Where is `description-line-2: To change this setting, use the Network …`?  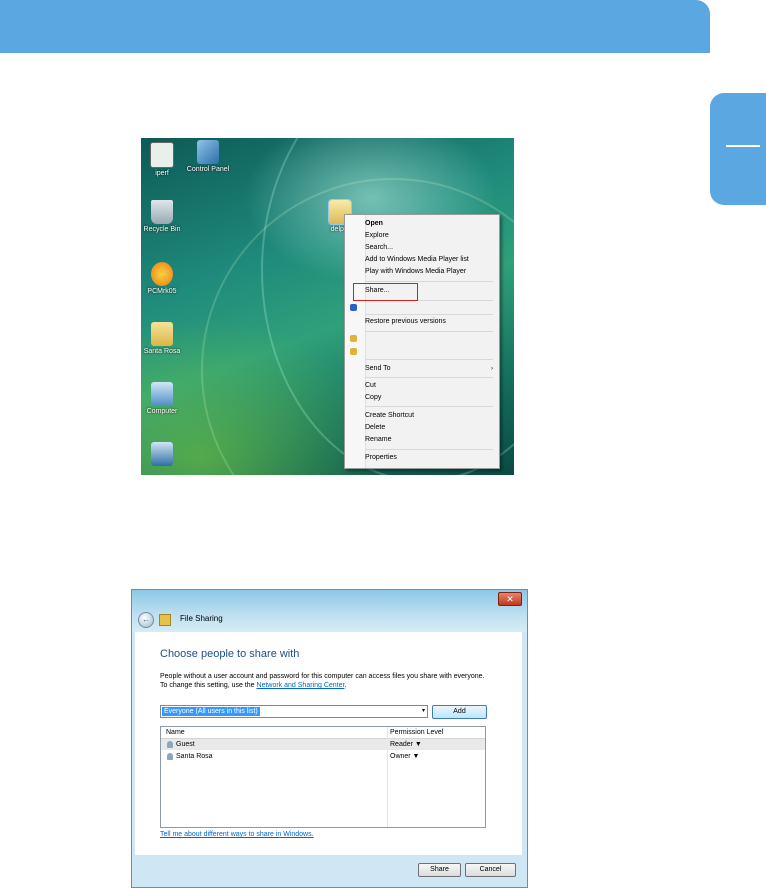 description-line-2: To change this setting, use the Network … is located at coordinates (253, 685).